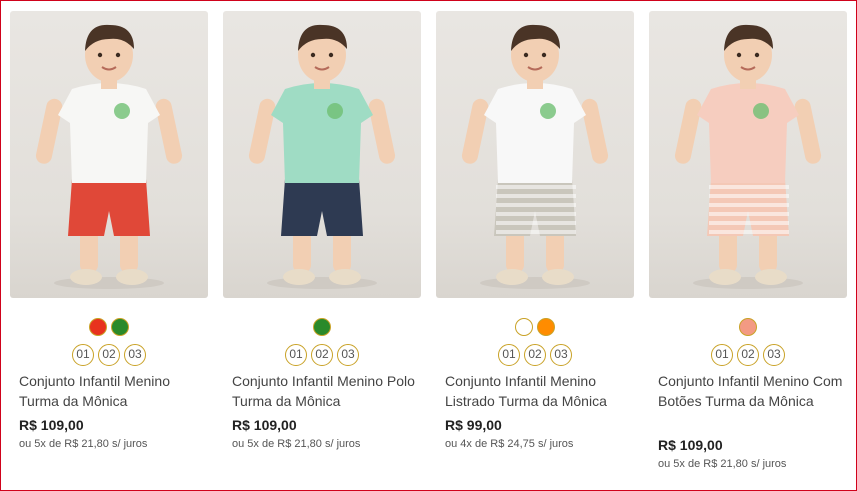 The image size is (857, 491). Describe the element at coordinates (509, 444) in the screenshot. I see `product-installments: ou 4x de R$ 24,75 s/ juros` at that location.